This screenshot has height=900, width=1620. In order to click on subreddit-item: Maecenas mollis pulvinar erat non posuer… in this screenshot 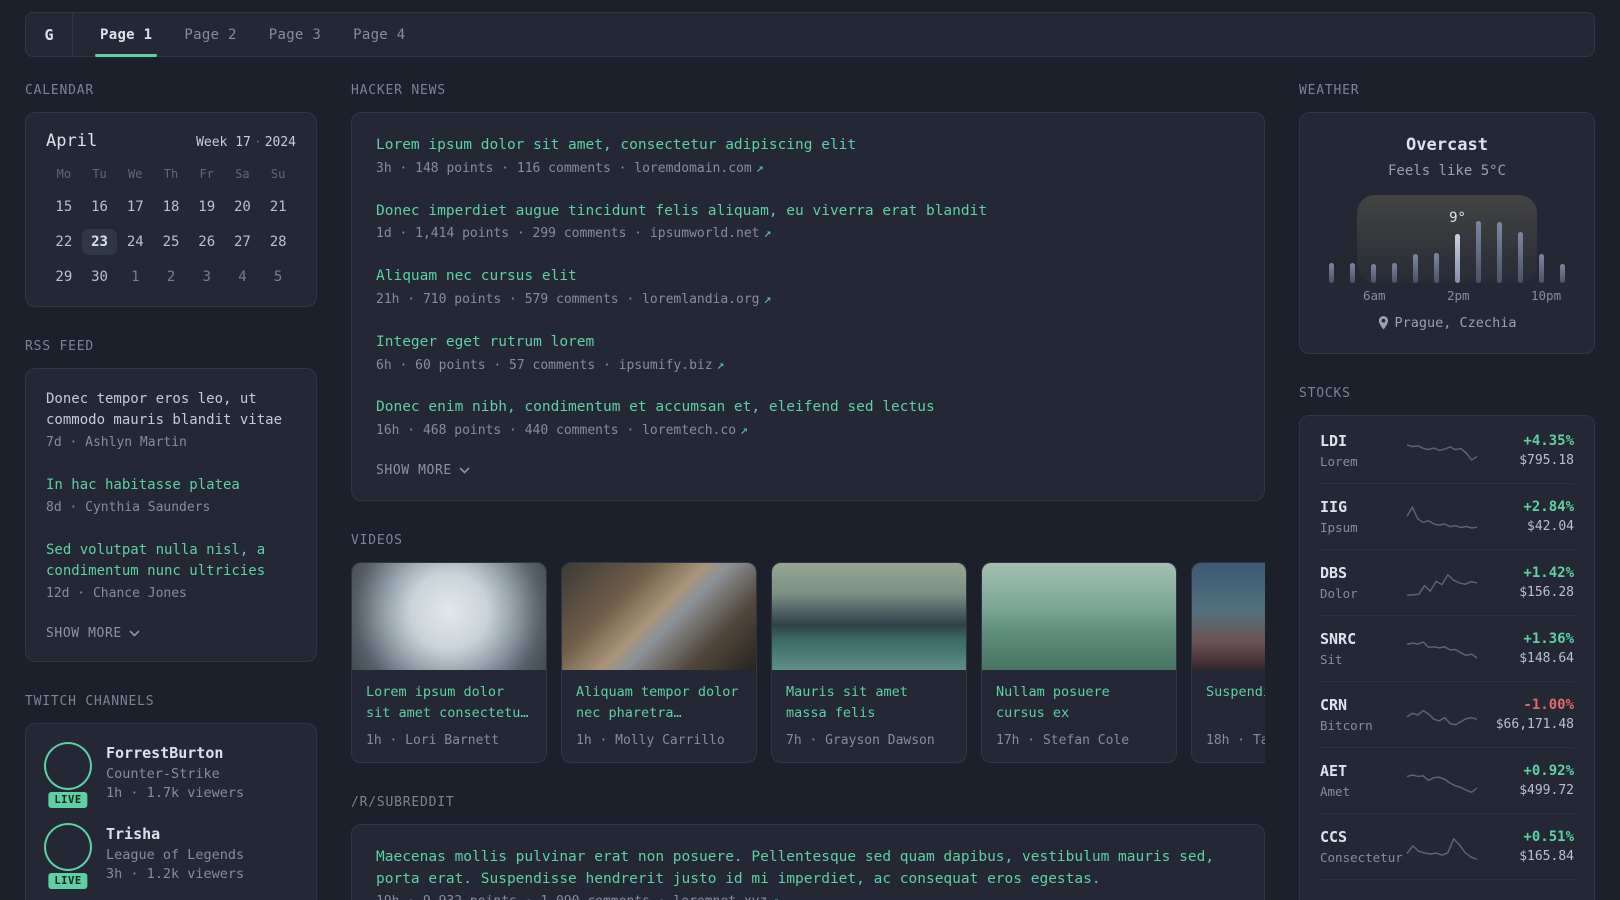, I will do `click(808, 873)`.